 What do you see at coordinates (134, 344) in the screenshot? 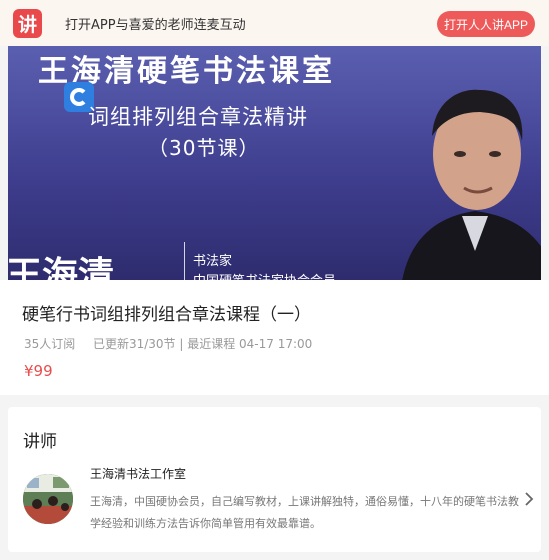
I see `update-status: 已更新31/30节` at bounding box center [134, 344].